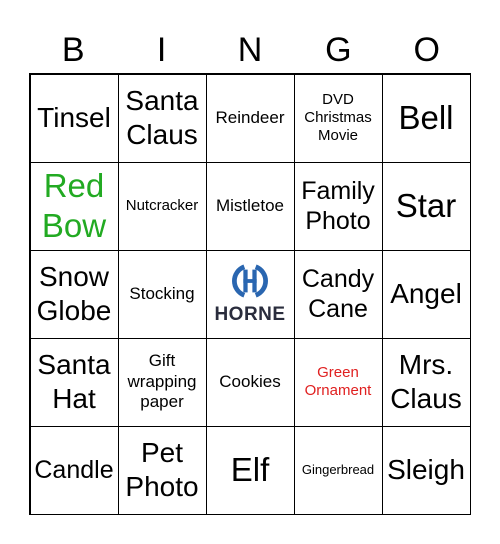 The width and height of the screenshot is (500, 544). I want to click on cell-text: Green Ornament, so click(338, 381).